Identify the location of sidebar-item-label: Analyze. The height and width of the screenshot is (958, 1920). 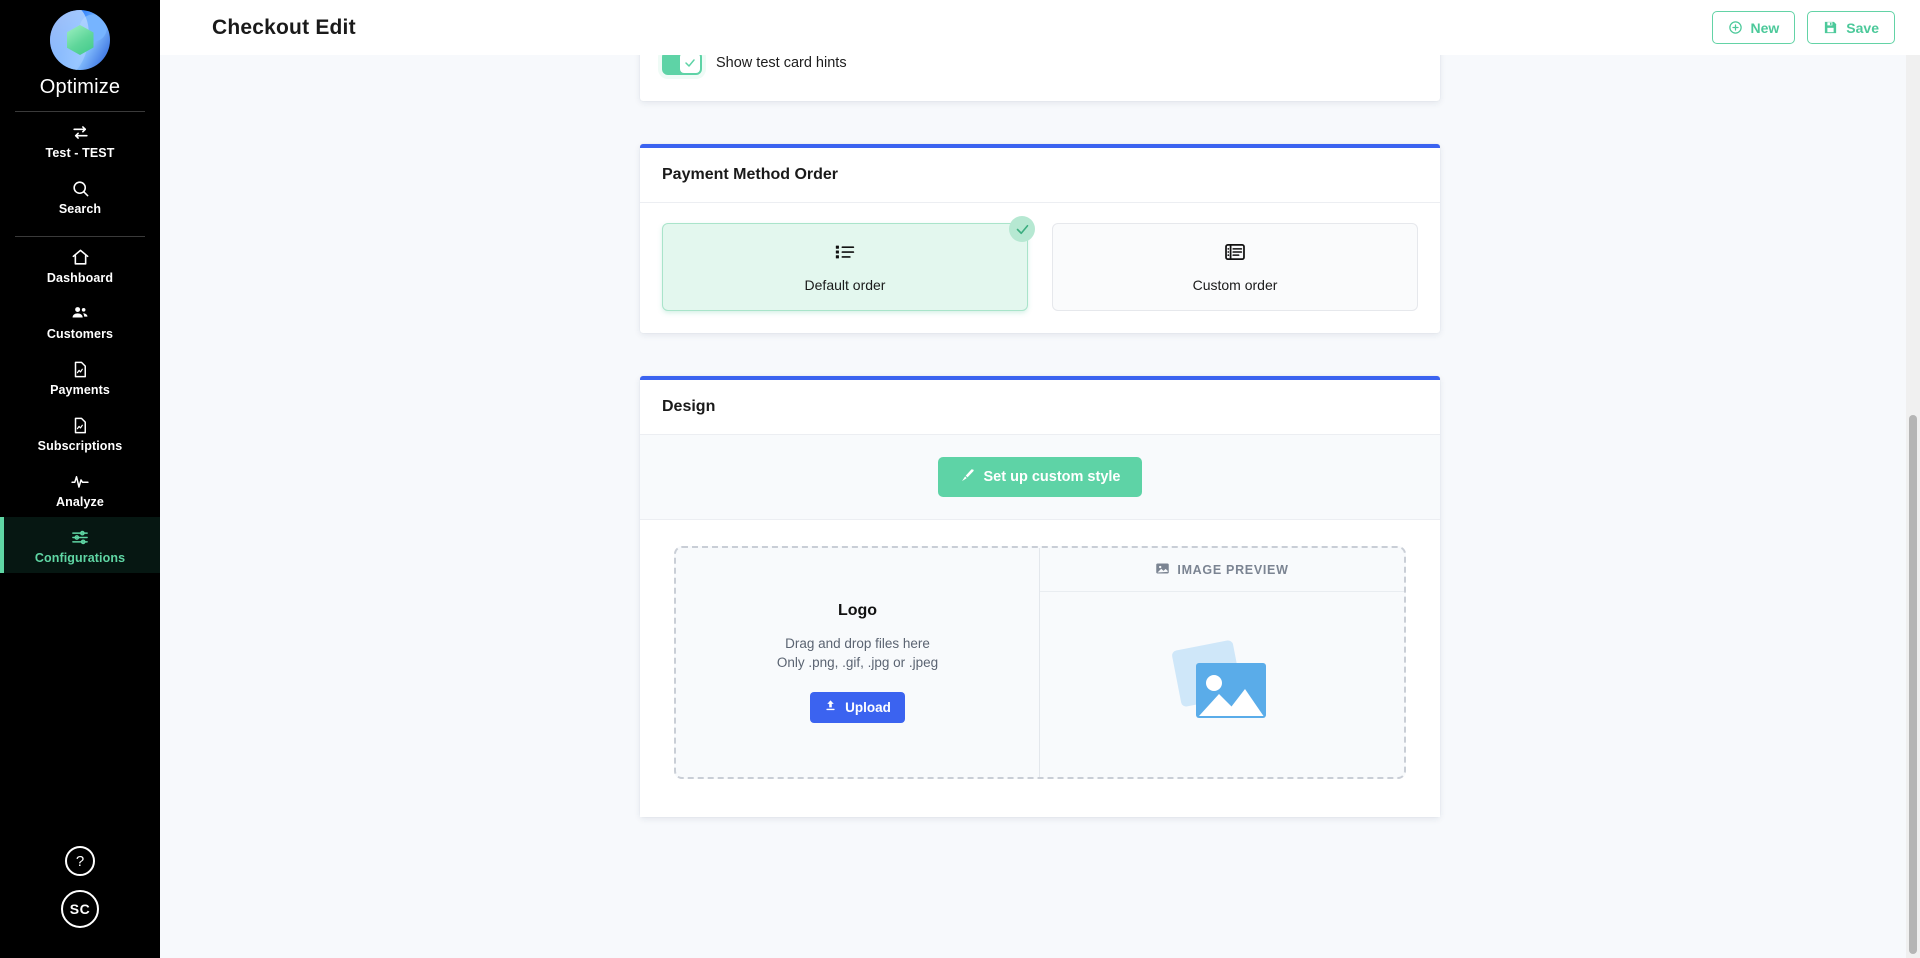
(80, 502).